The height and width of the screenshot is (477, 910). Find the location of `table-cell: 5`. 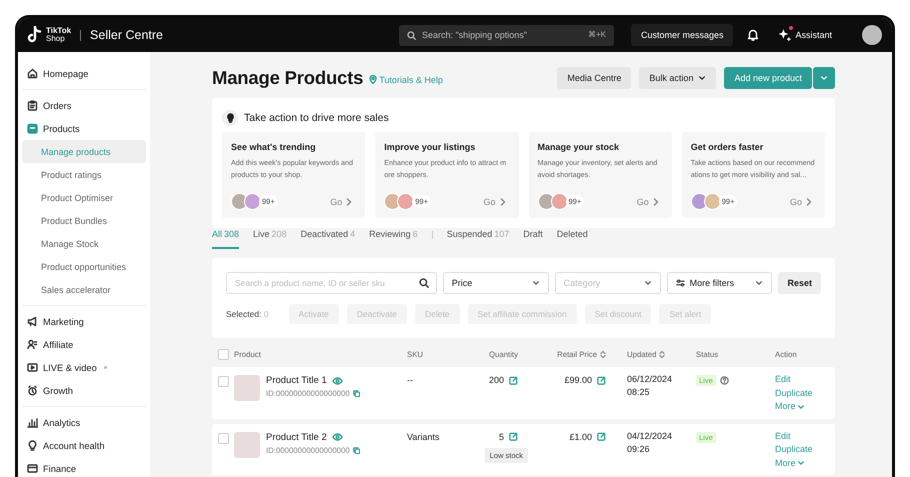

table-cell: 5 is located at coordinates (501, 437).